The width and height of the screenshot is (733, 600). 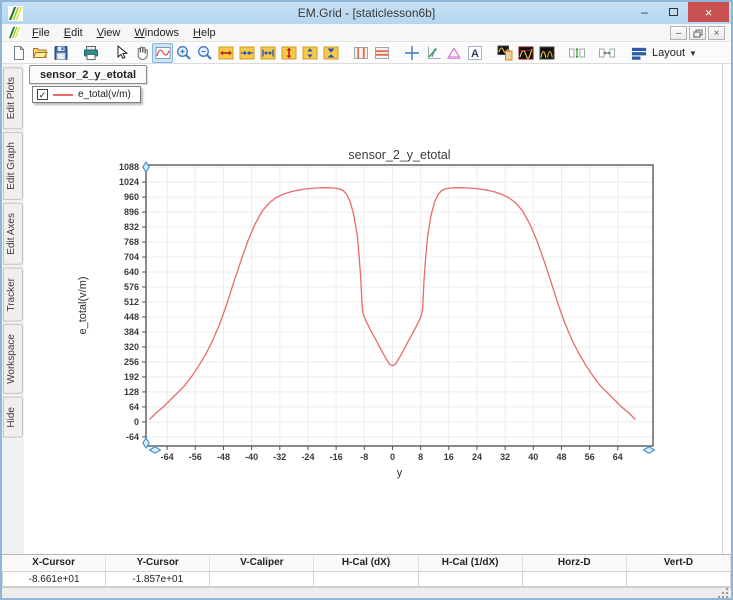 I want to click on fit-x-icon, so click(x=267, y=53).